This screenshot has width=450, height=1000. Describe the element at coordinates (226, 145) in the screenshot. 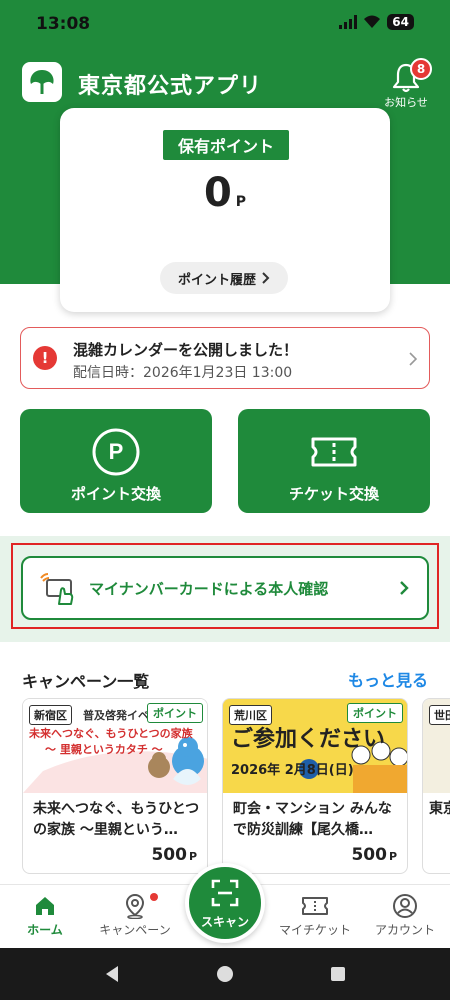

I see `points-label: 保有ポイント` at that location.